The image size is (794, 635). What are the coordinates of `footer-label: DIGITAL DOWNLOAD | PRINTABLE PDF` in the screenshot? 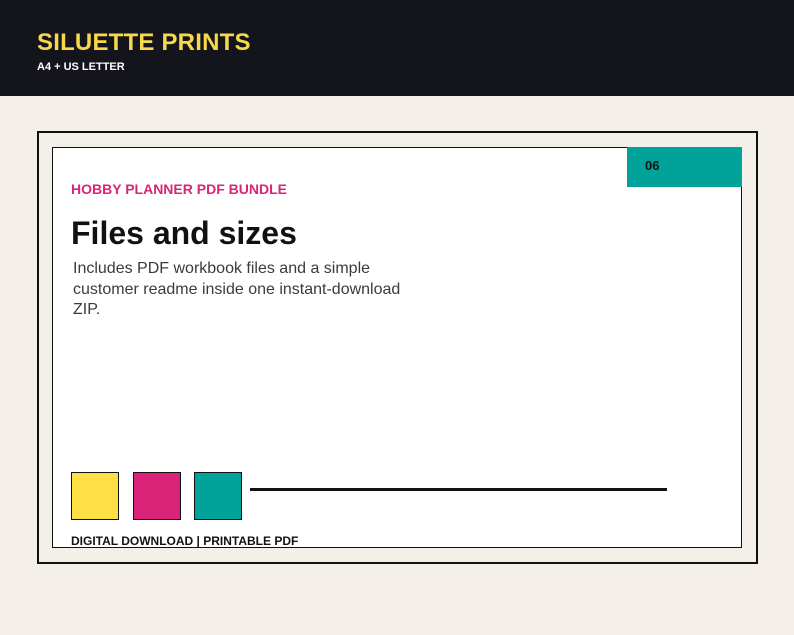 It's located at (185, 541).